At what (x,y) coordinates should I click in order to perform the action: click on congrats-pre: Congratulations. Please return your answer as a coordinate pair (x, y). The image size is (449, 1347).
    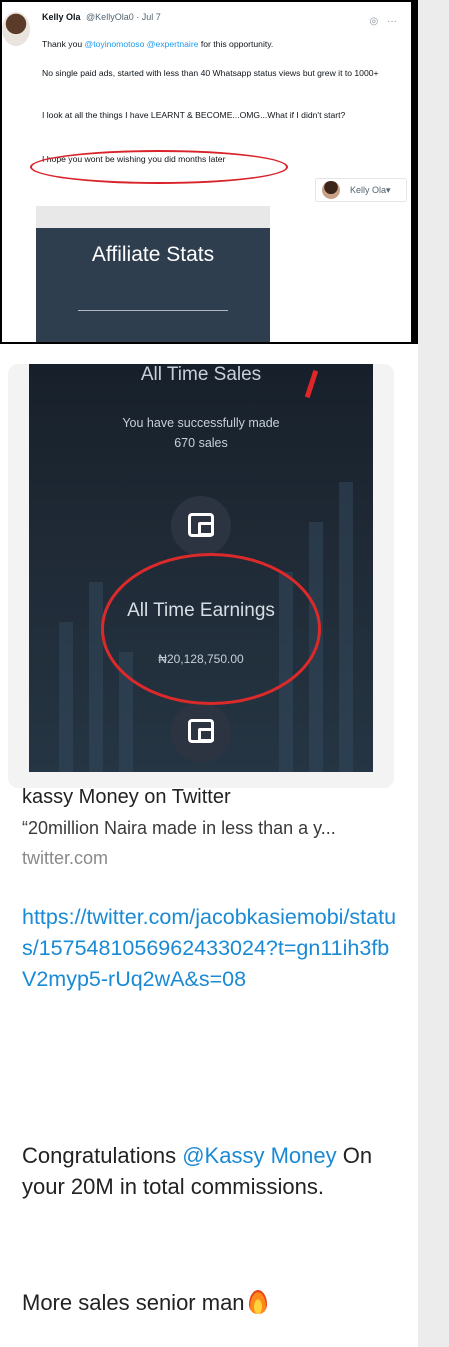
    Looking at the image, I should click on (102, 1155).